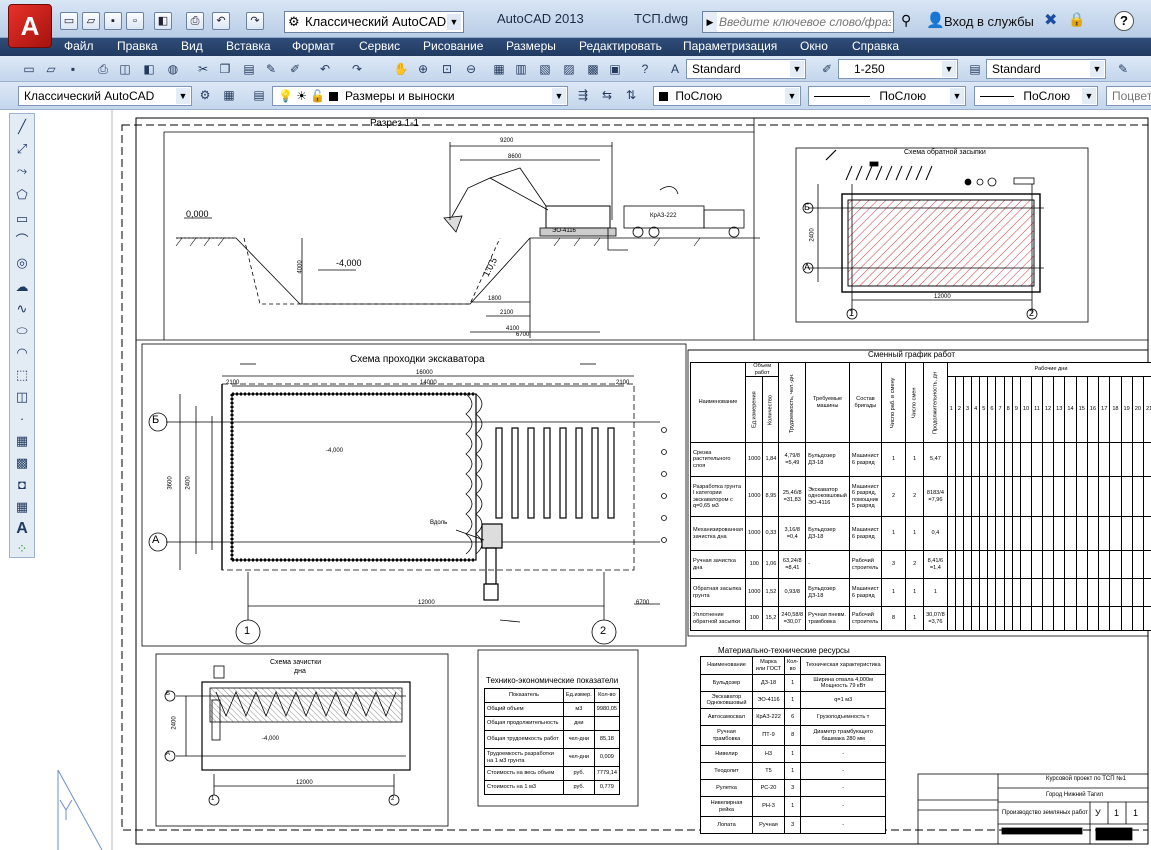 Image resolution: width=1151 pixels, height=850 pixels. I want to click on brush-icon: ✐, so click(295, 69).